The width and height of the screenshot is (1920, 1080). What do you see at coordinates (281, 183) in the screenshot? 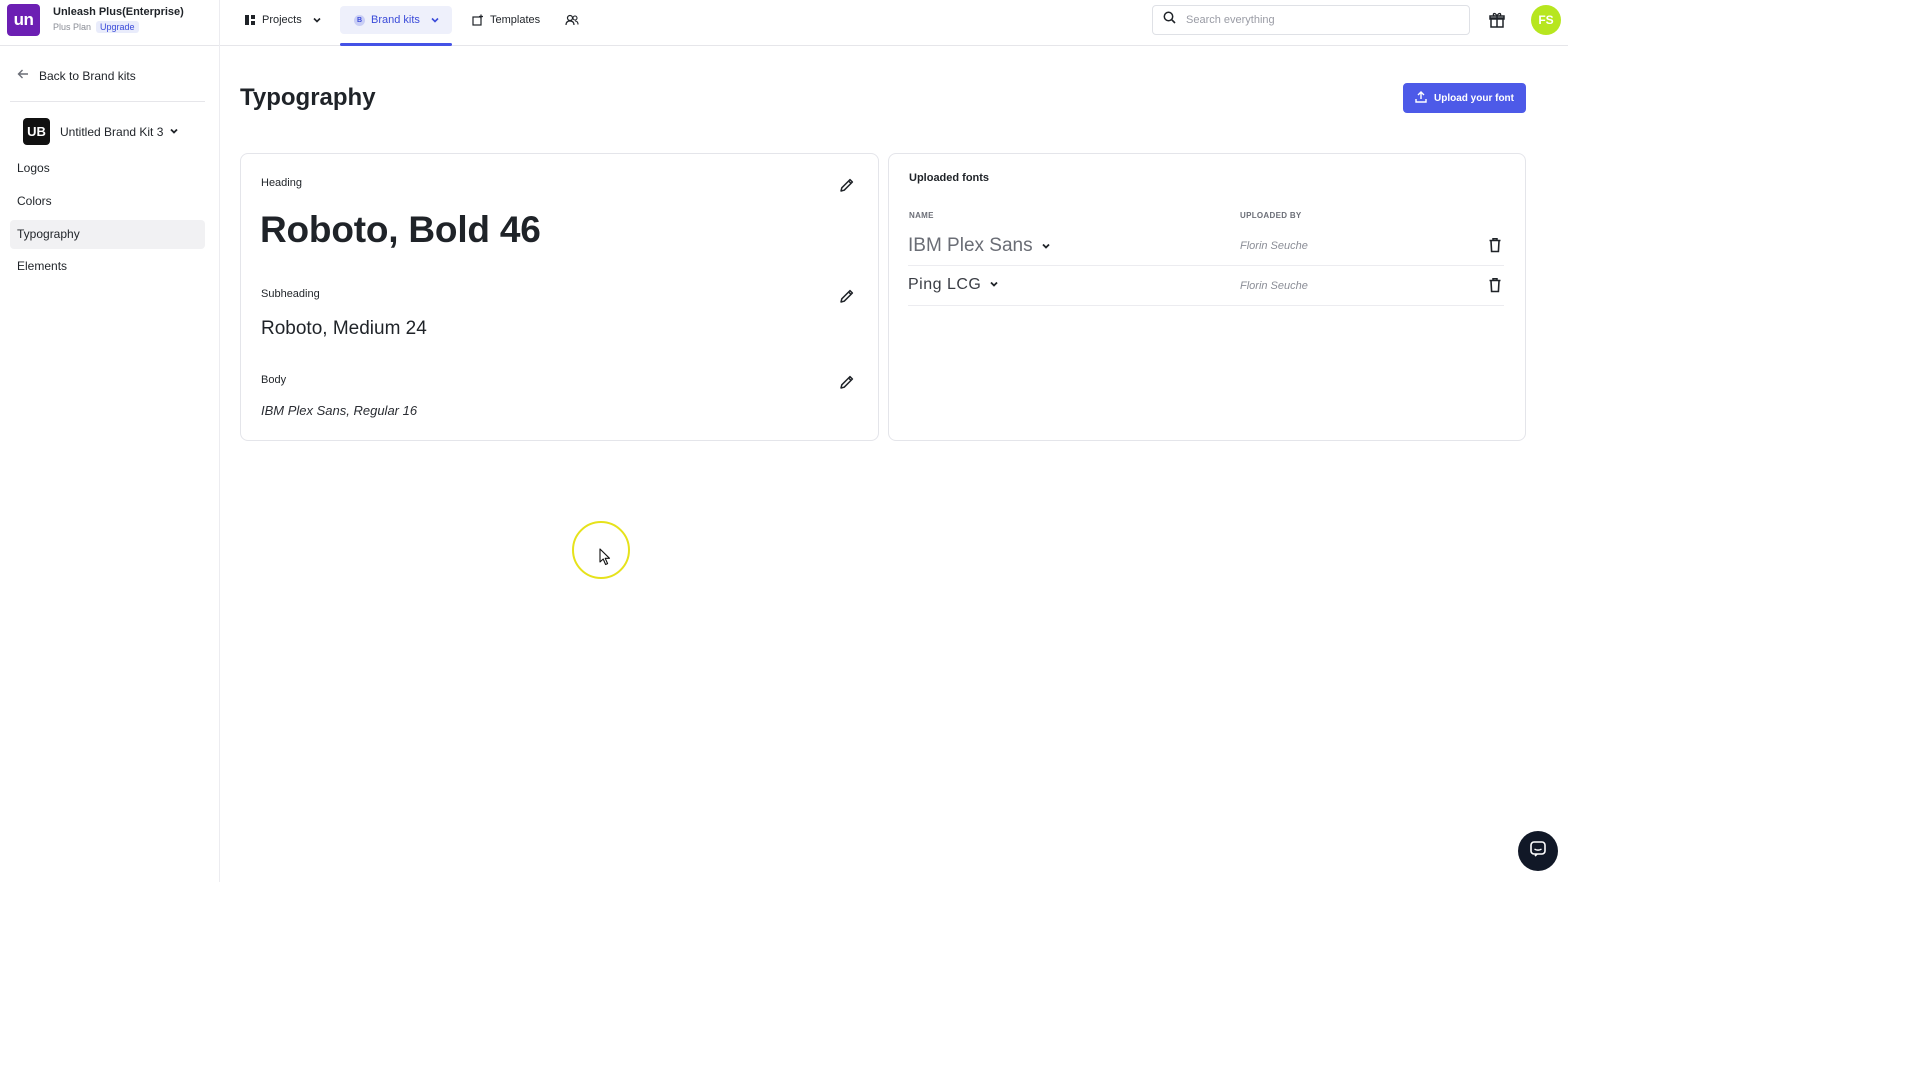
I see `heading-label: Heading` at bounding box center [281, 183].